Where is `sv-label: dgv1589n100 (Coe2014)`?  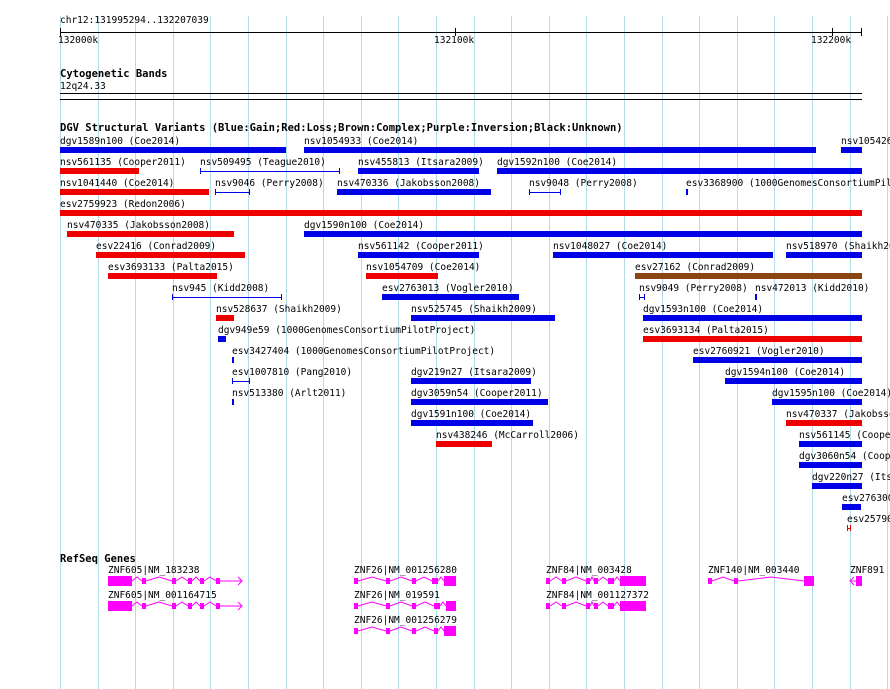 sv-label: dgv1589n100 (Coe2014) is located at coordinates (120, 141).